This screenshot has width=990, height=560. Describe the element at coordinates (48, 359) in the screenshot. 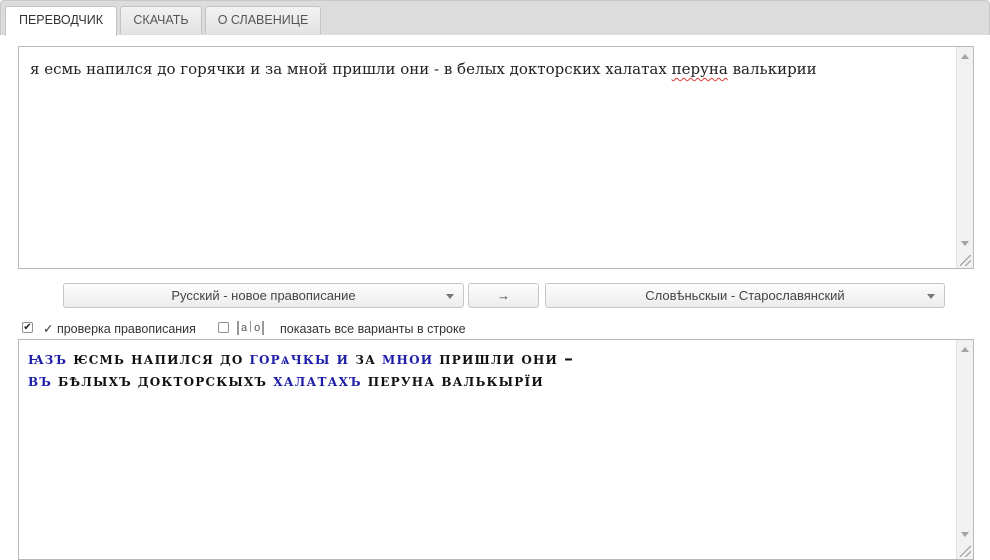

I see `output-word: ꙗзъ` at that location.